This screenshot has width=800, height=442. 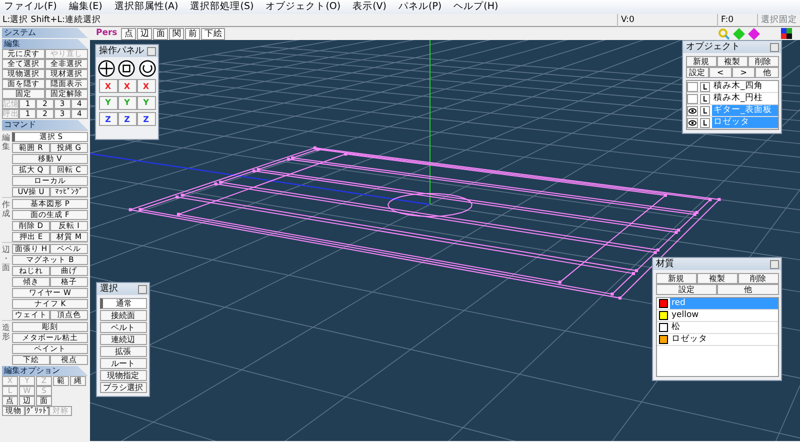 What do you see at coordinates (144, 34) in the screenshot?
I see `view-toggle-button: 辺` at bounding box center [144, 34].